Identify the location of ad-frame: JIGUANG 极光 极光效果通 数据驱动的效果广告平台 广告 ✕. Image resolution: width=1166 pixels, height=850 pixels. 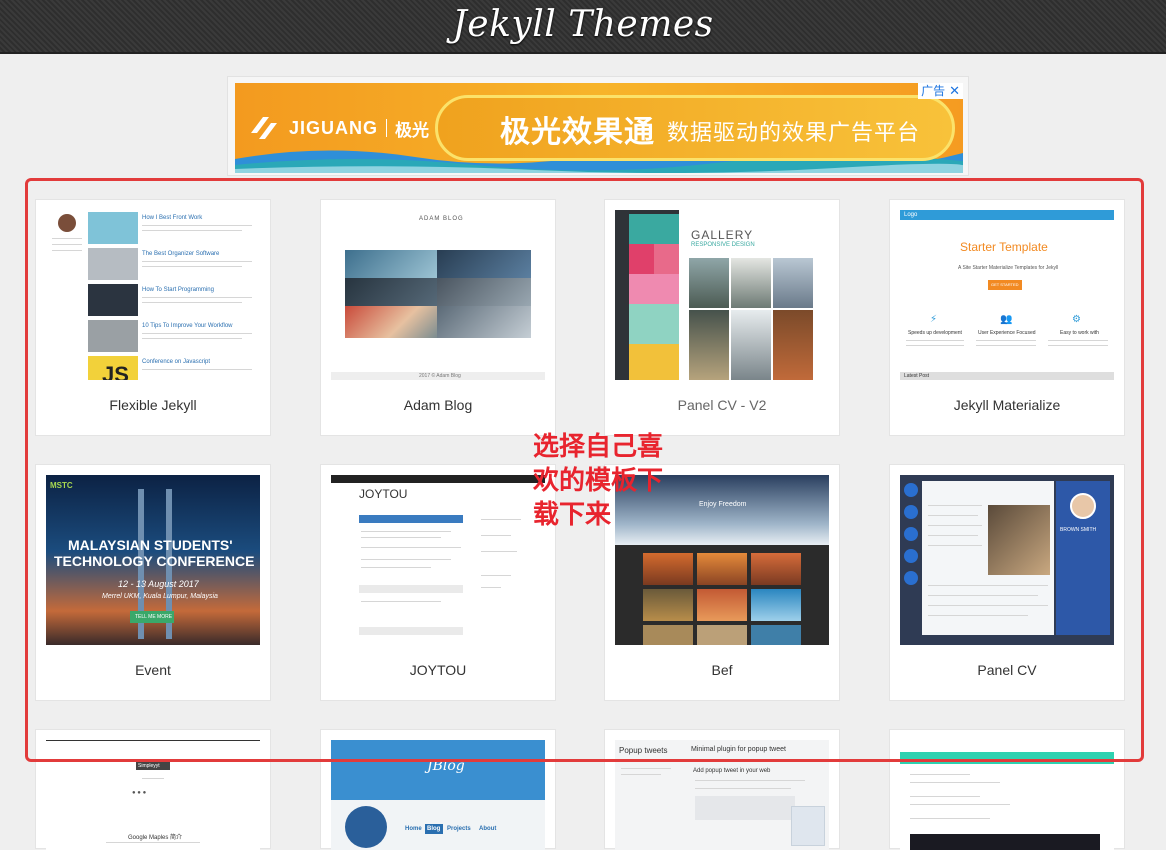
(598, 126).